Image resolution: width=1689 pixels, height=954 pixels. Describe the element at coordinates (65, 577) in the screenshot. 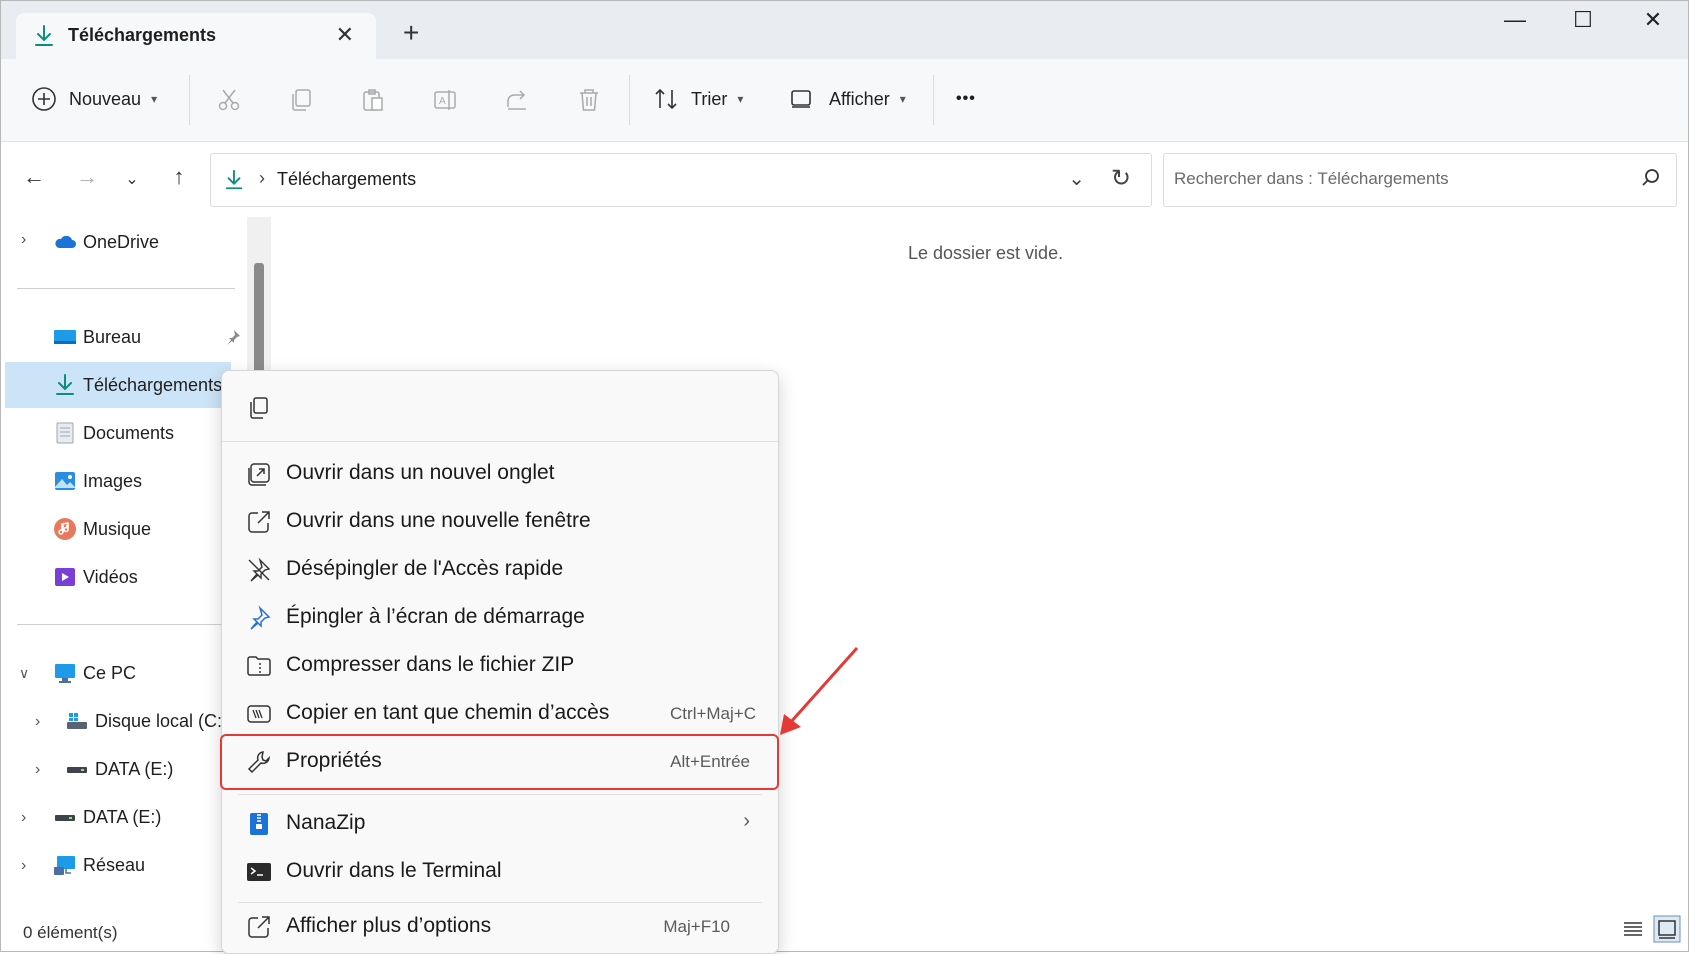

I see `video-icon` at that location.